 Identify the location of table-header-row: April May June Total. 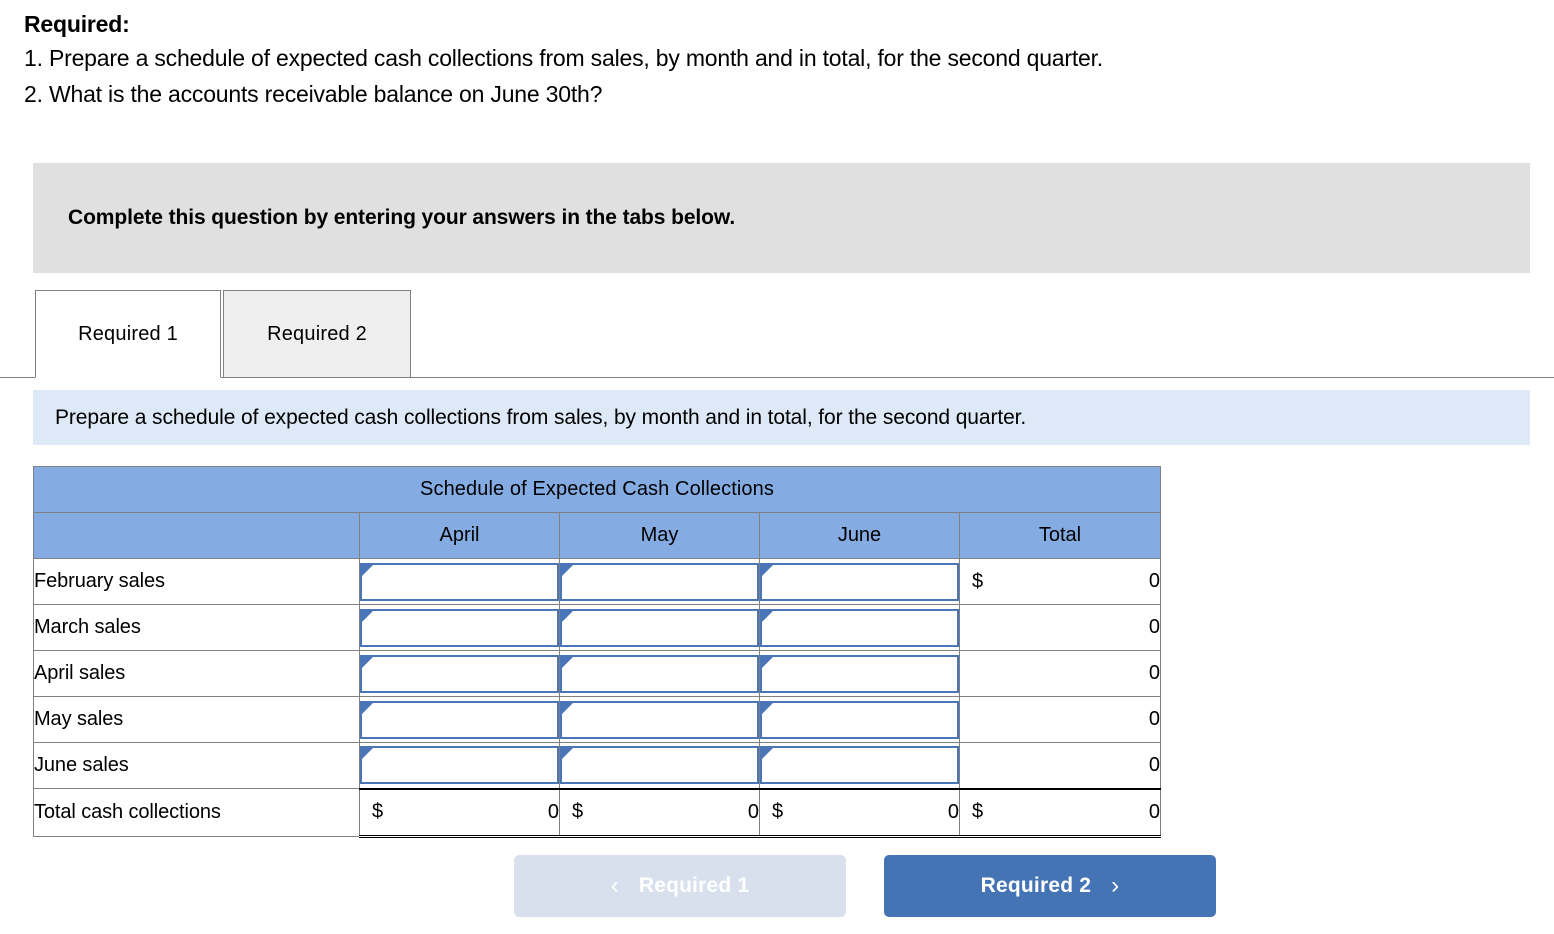
(597, 535).